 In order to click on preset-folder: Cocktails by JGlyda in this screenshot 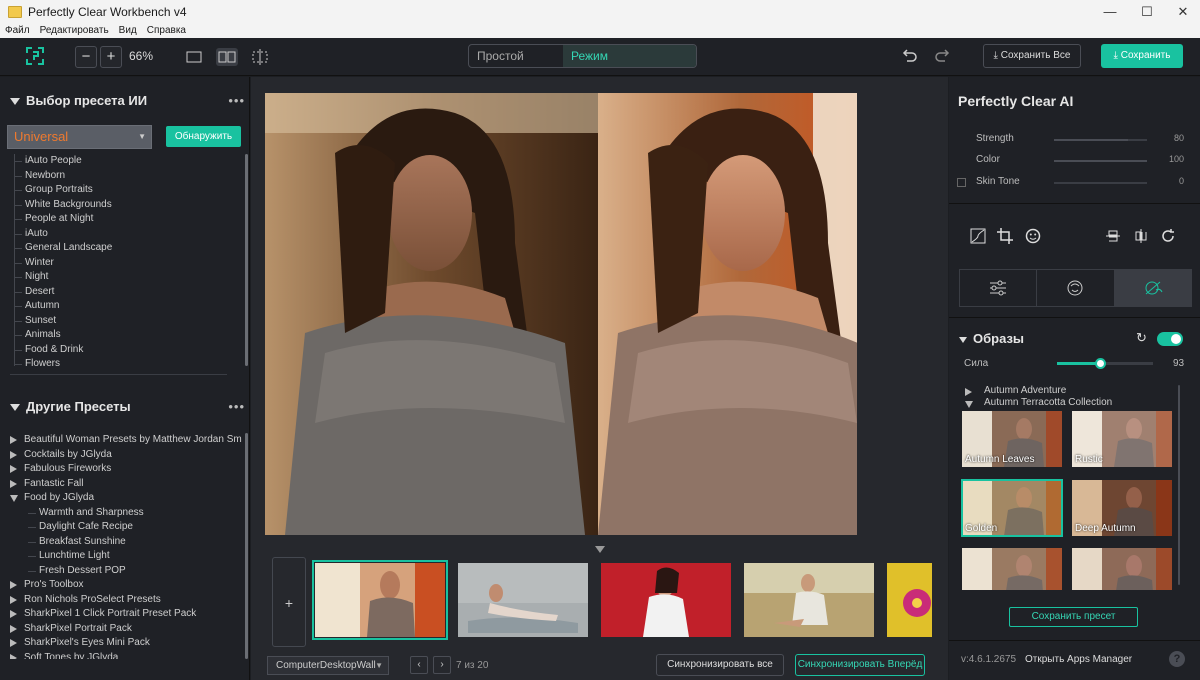, I will do `click(126, 455)`.